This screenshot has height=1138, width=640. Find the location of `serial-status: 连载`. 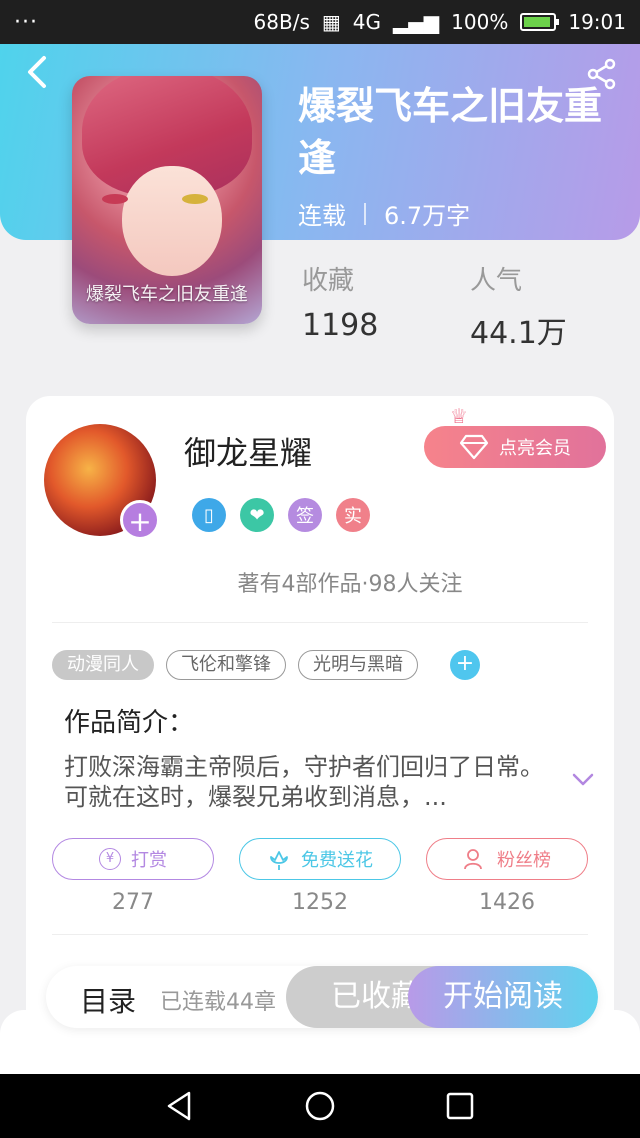

serial-status: 连载 is located at coordinates (322, 216).